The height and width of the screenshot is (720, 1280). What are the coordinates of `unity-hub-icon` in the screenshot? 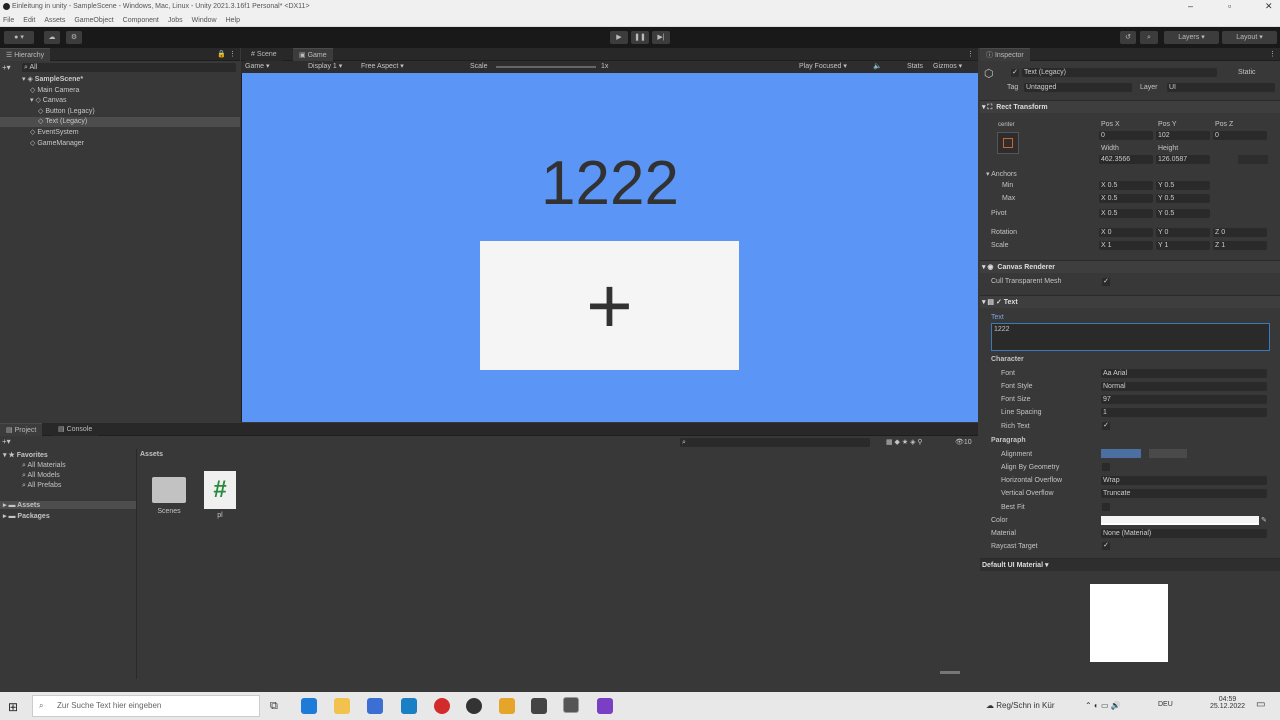 It's located at (539, 706).